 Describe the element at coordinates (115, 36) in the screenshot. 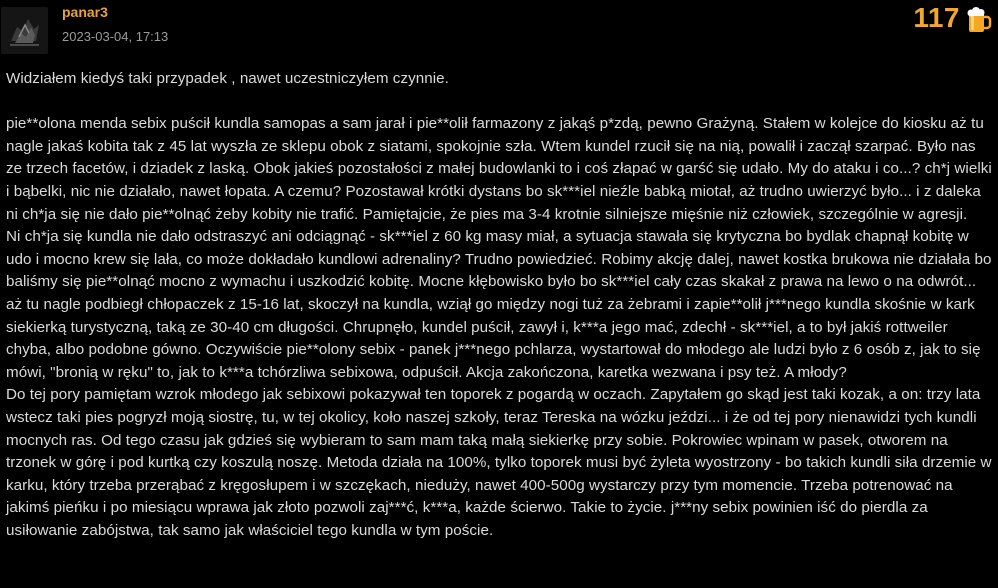

I see `post-date: 2023-03-04, 17:13` at that location.